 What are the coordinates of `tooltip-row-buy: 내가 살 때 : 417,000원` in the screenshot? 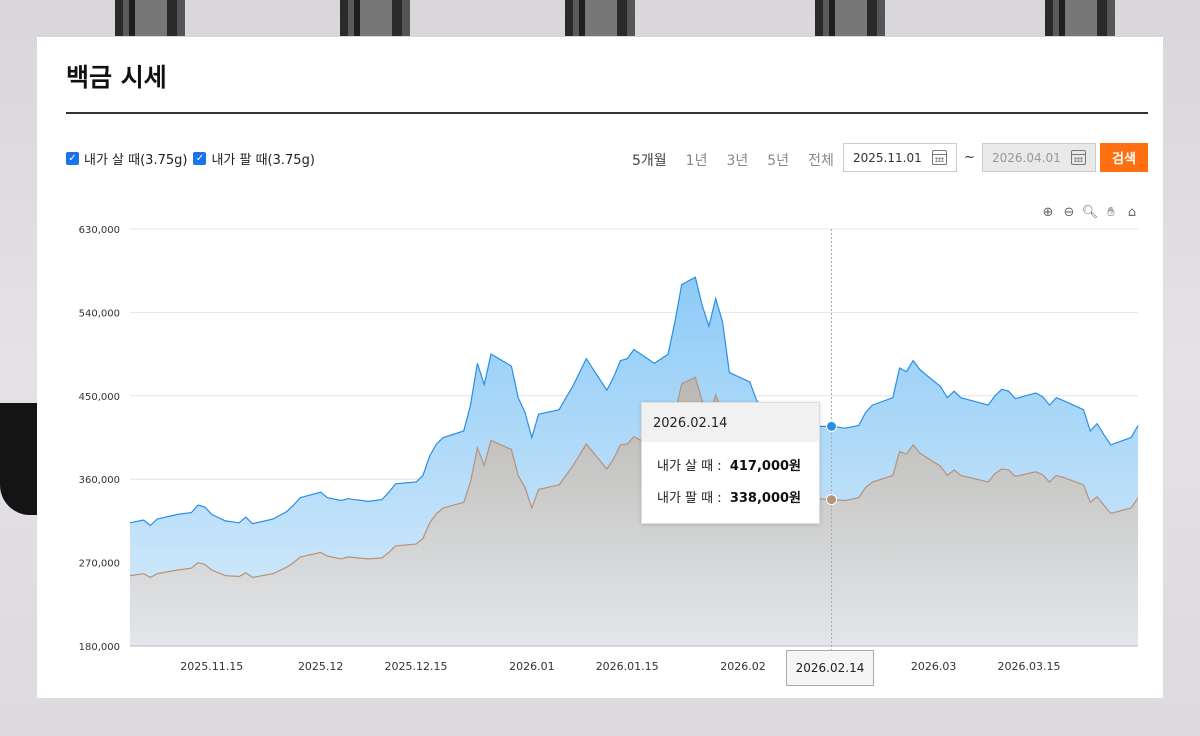 It's located at (730, 464).